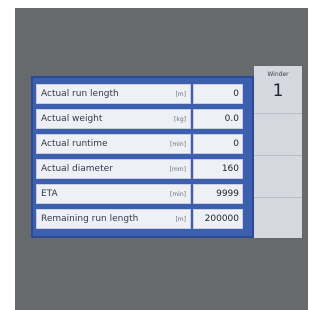 Image resolution: width=321 pixels, height=310 pixels. What do you see at coordinates (72, 119) in the screenshot?
I see `row-label: Actual weight` at bounding box center [72, 119].